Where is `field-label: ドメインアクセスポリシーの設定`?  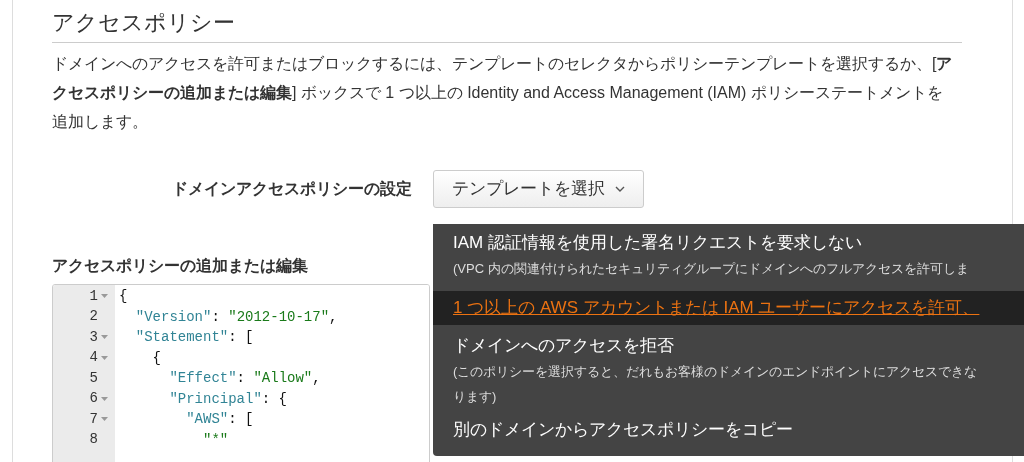 field-label: ドメインアクセスポリシーの設定 is located at coordinates (292, 188).